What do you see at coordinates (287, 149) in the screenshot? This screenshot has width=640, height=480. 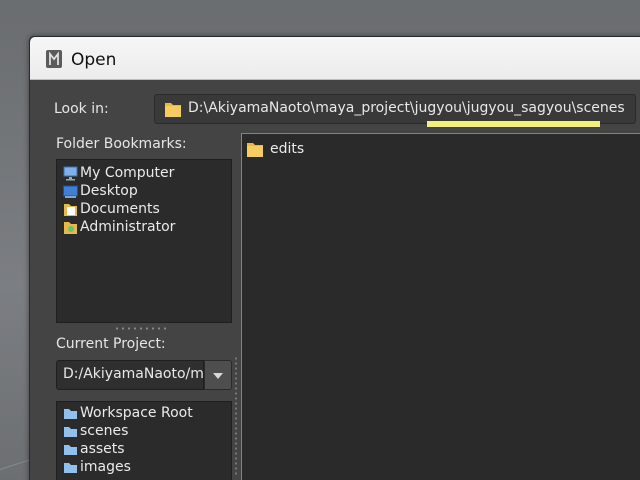 I see `file-item-label: edits` at bounding box center [287, 149].